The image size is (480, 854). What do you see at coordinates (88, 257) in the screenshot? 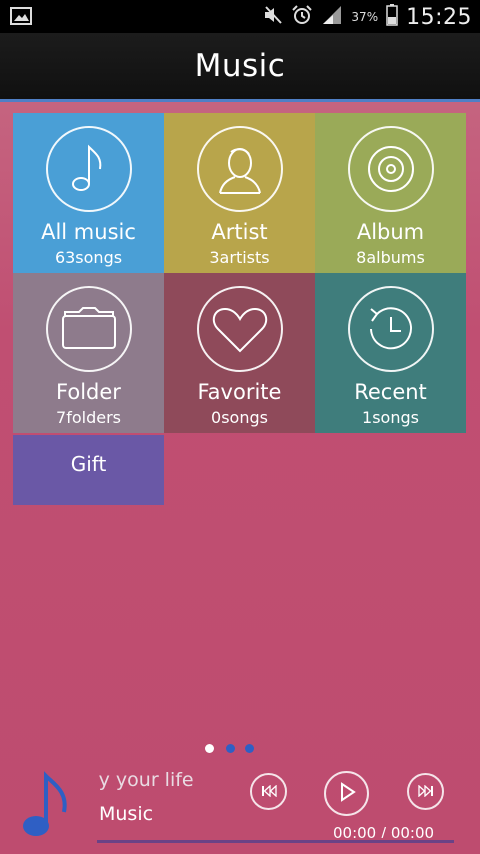
I see `tile-count: 63songs` at bounding box center [88, 257].